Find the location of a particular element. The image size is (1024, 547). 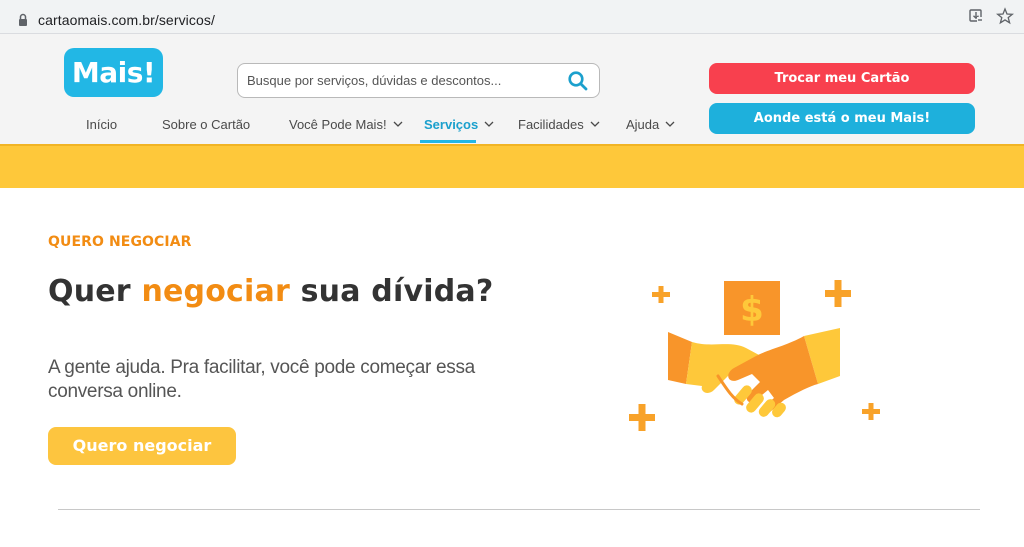

nav-item-label: Ajuda is located at coordinates (643, 124).